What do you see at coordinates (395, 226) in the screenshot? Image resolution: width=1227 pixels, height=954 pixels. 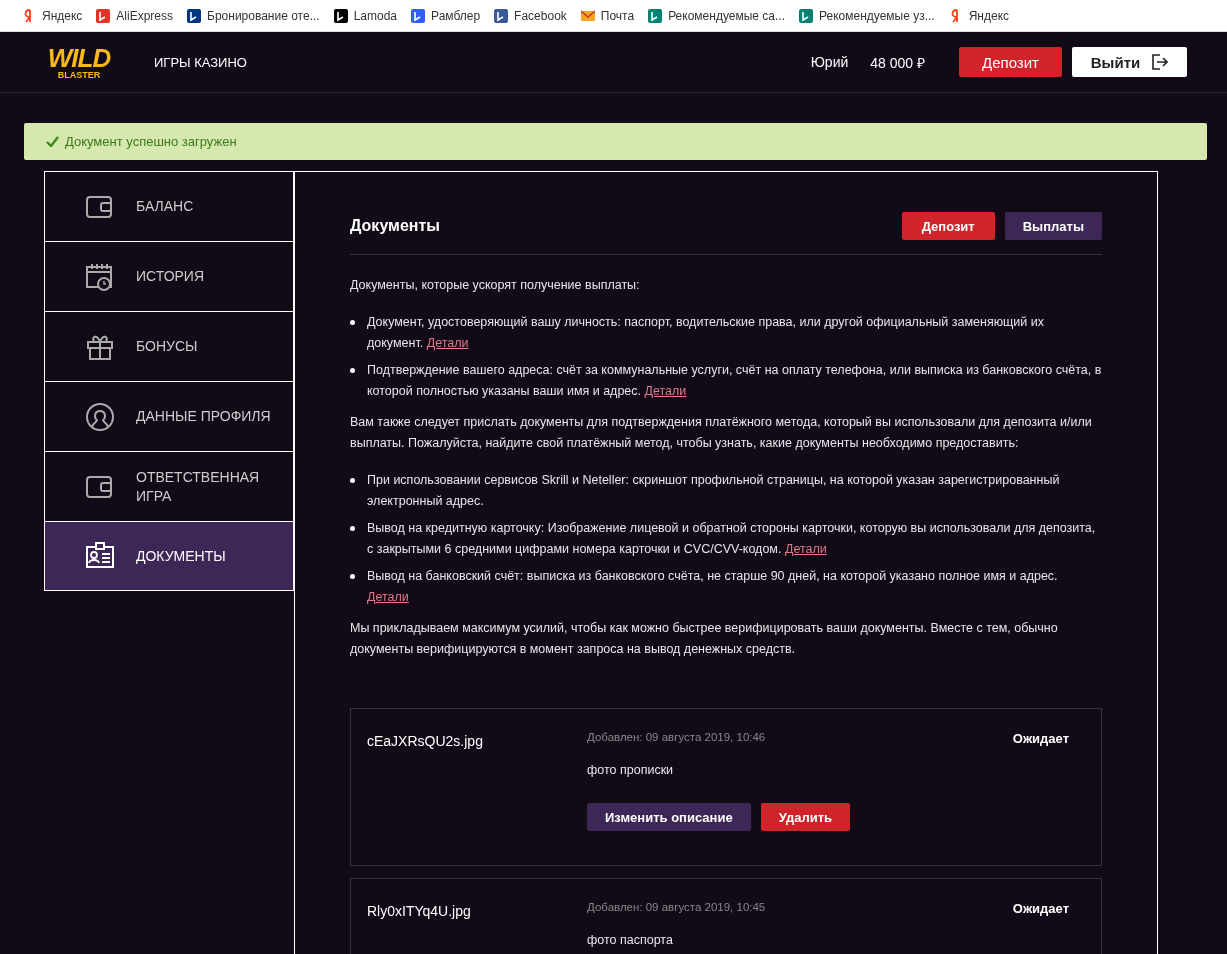 I see `section-title: Документы` at bounding box center [395, 226].